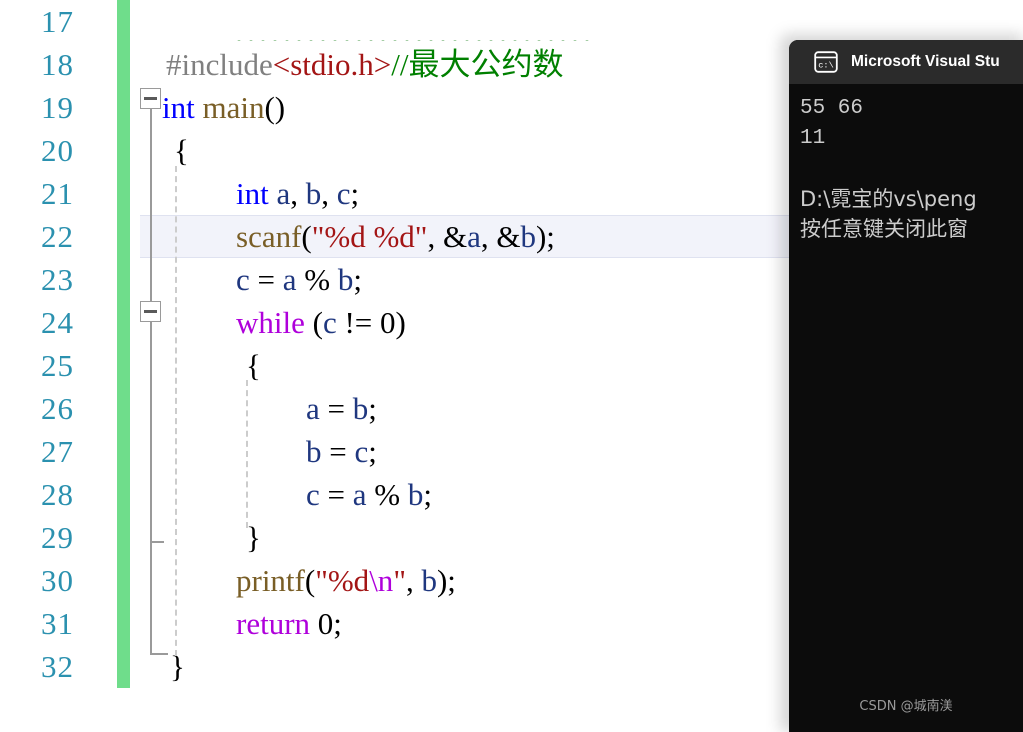 The image size is (1023, 732). What do you see at coordinates (888, 199) in the screenshot?
I see `console-output-line: D:\霓宝的vs\peng` at bounding box center [888, 199].